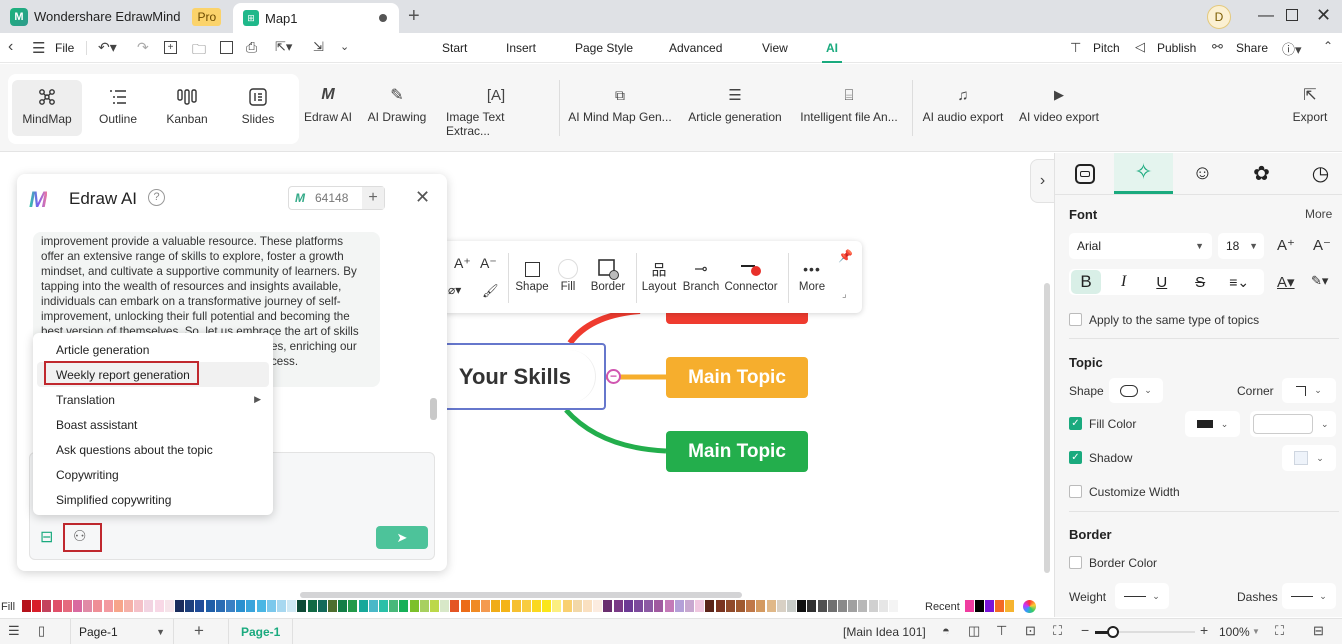  What do you see at coordinates (373, 198) in the screenshot?
I see `add-credits-icon: +` at bounding box center [373, 198].